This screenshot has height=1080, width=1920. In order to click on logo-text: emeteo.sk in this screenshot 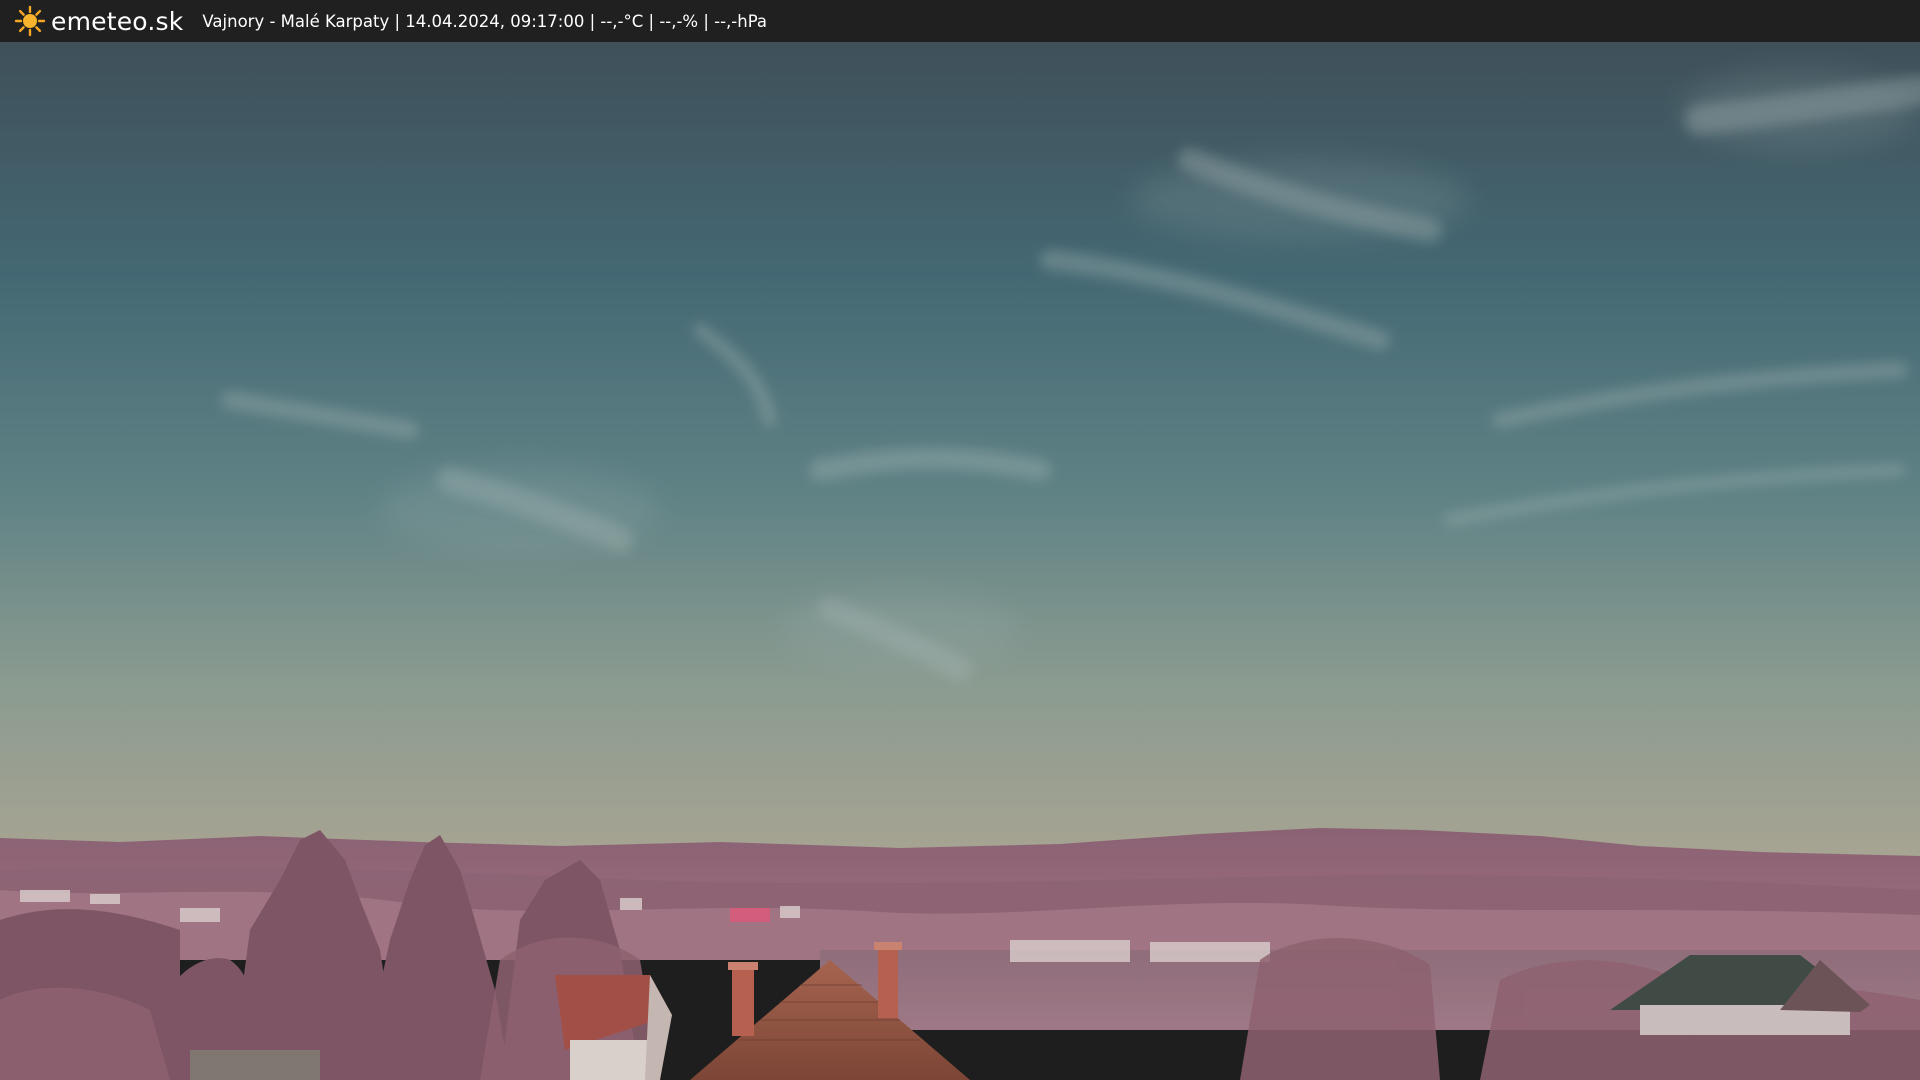, I will do `click(117, 21)`.